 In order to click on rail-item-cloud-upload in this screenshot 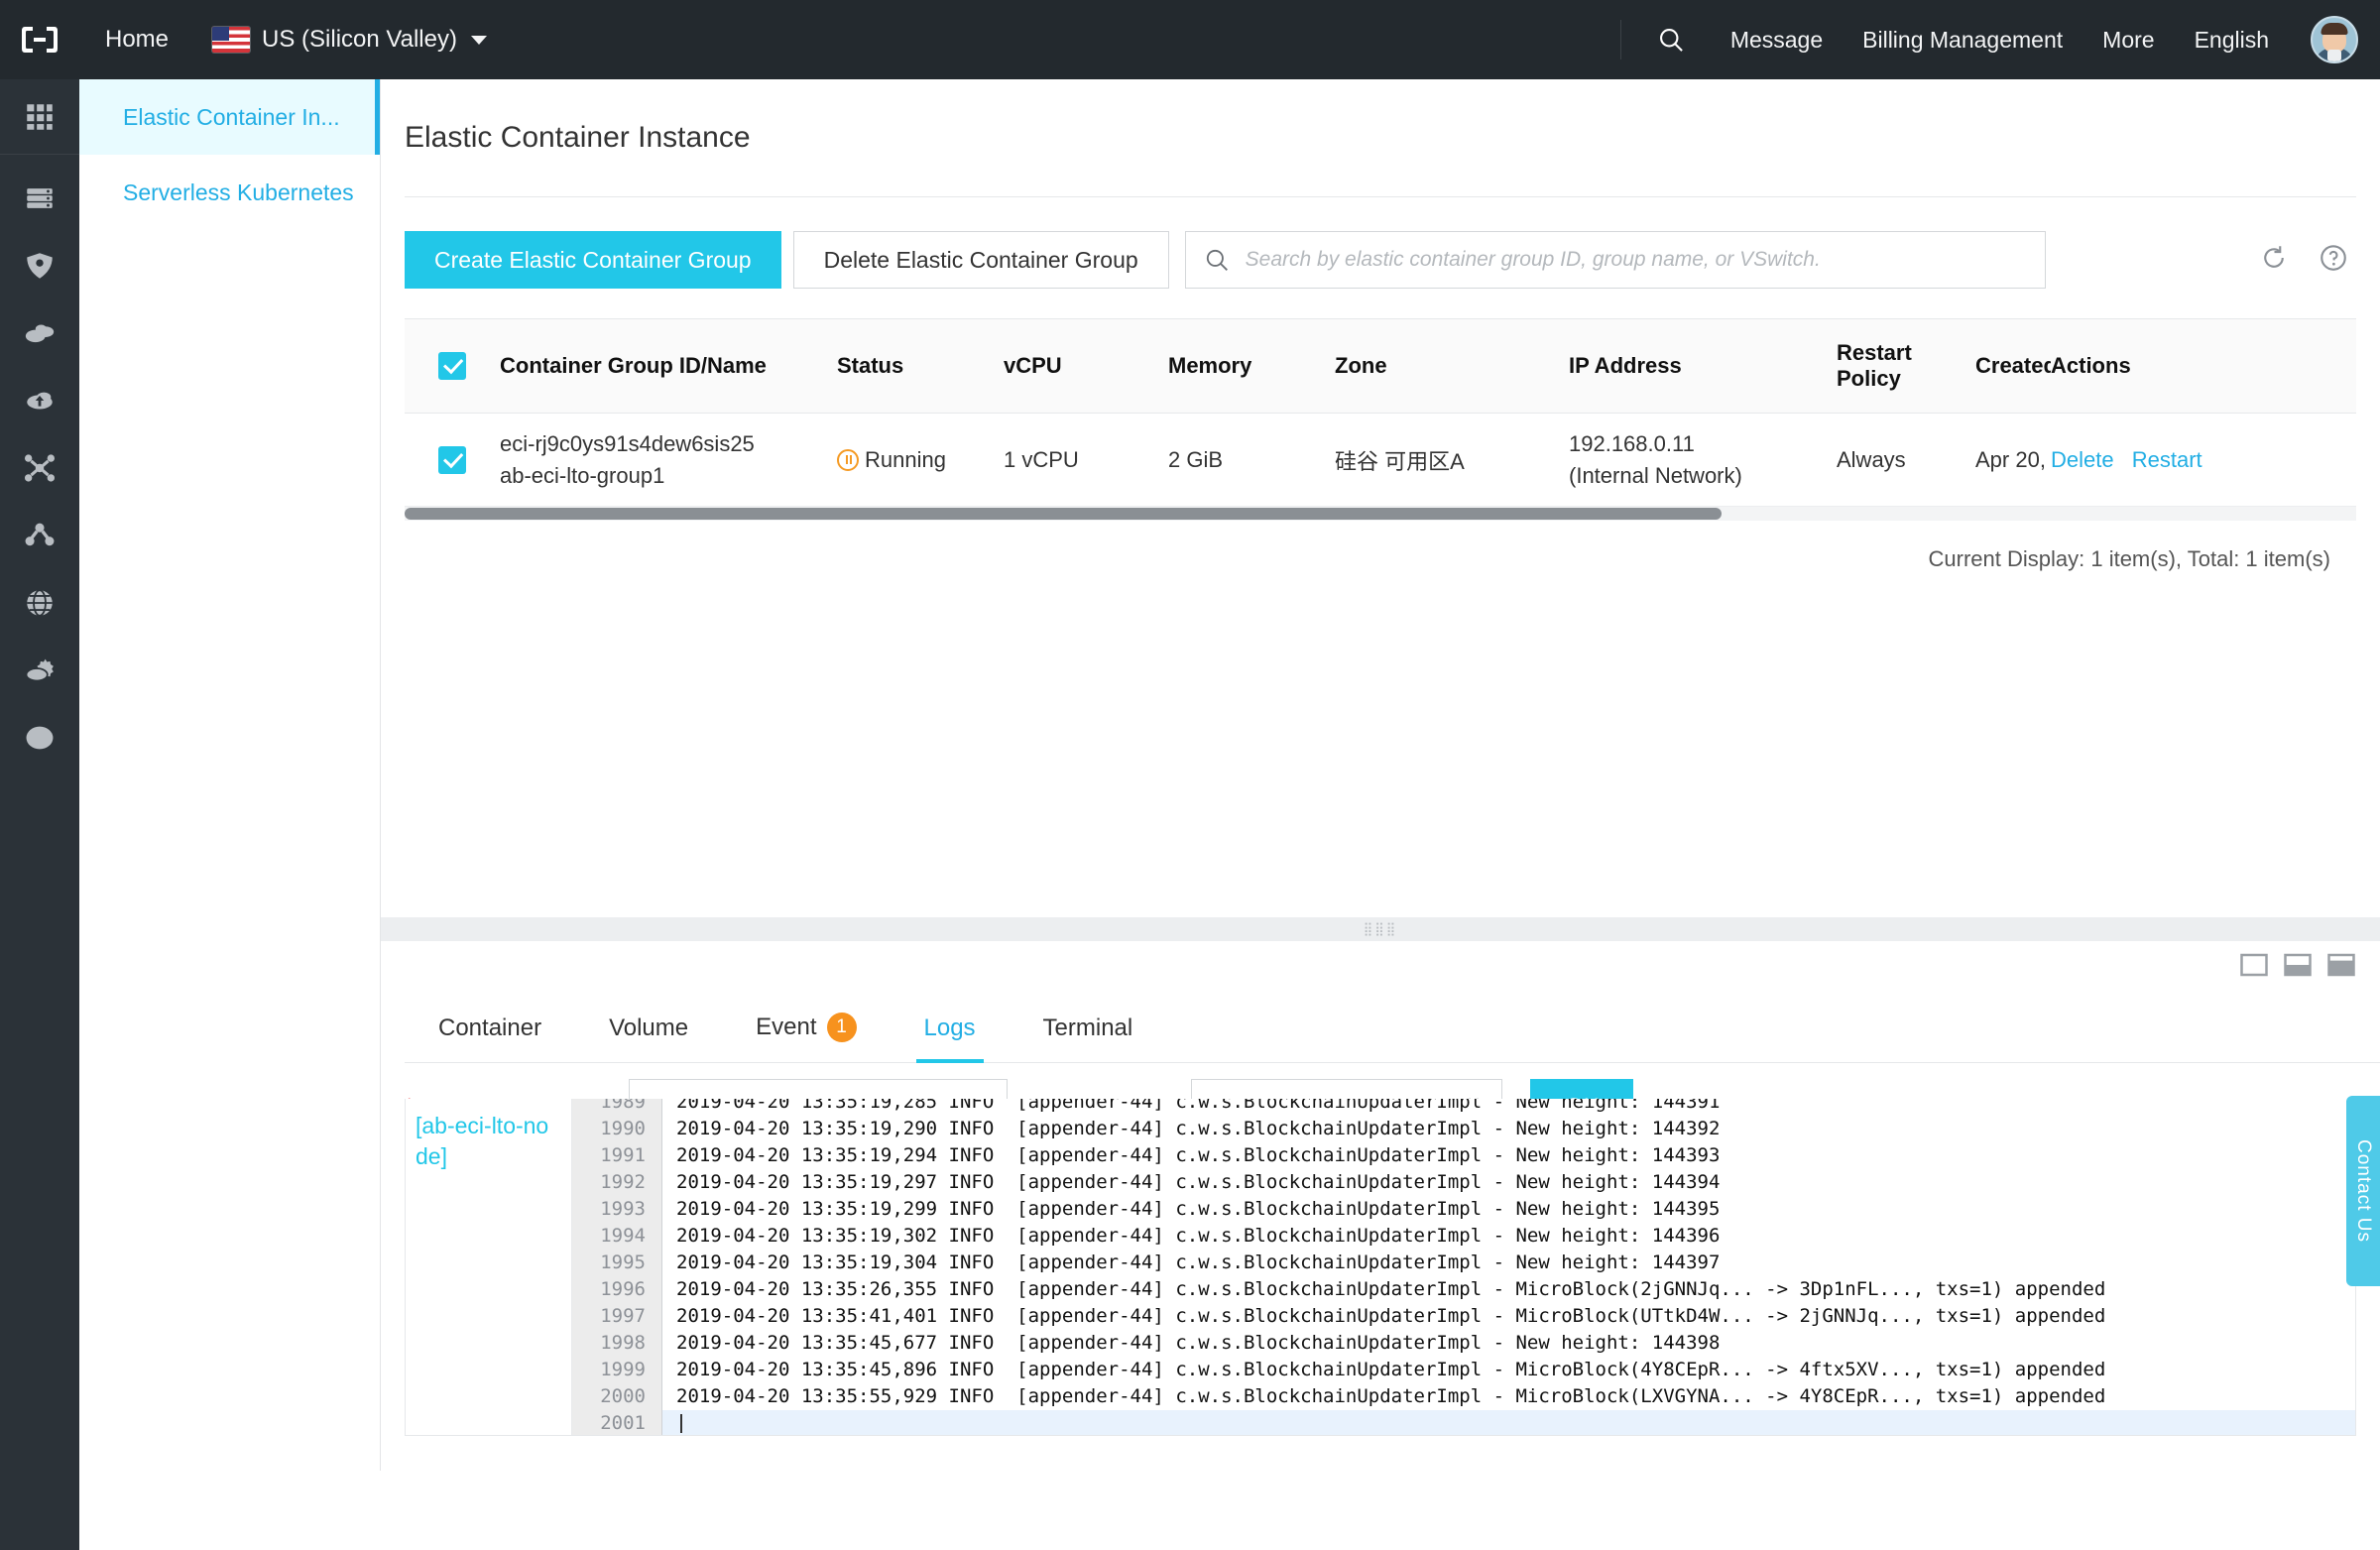, I will do `click(39, 400)`.